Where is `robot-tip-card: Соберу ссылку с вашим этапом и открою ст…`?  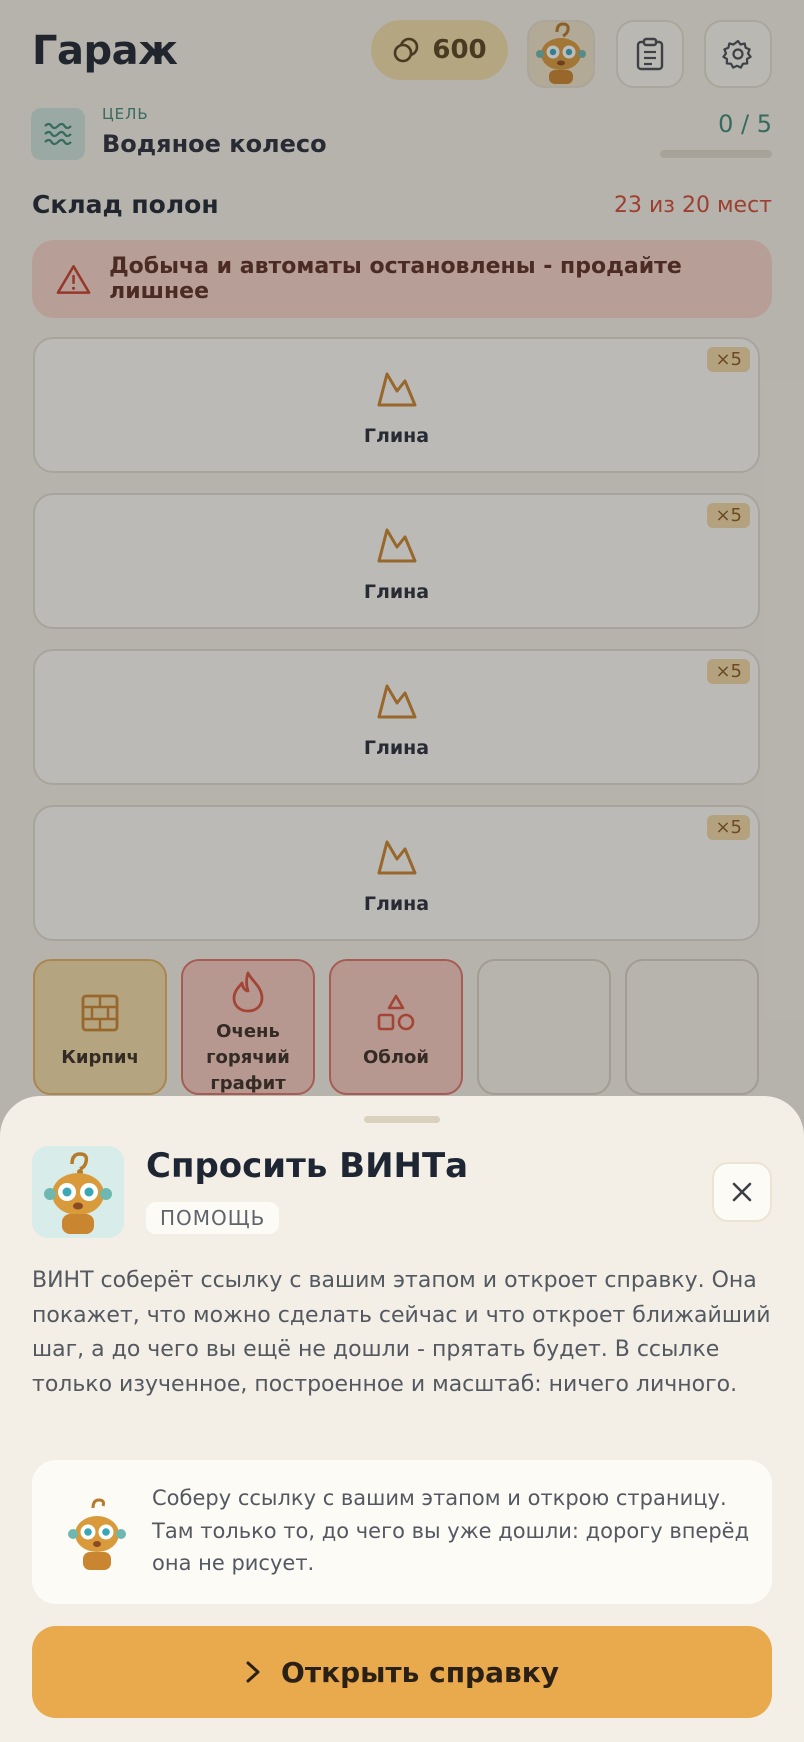
robot-tip-card: Соберу ссылку с вашим этапом и открою ст… is located at coordinates (402, 1532).